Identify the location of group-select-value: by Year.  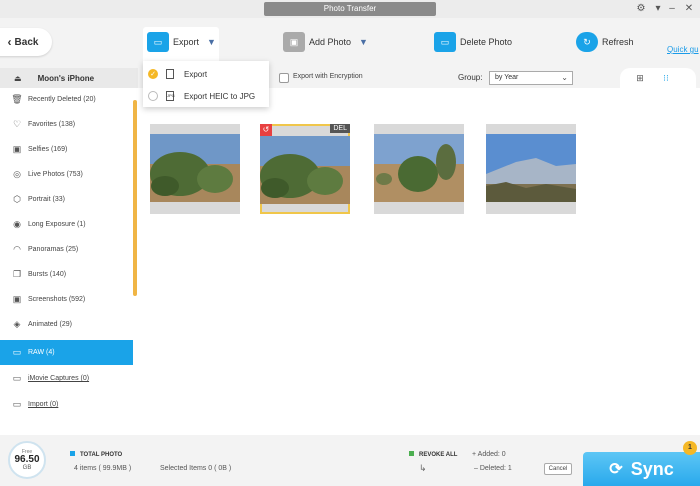
(507, 77).